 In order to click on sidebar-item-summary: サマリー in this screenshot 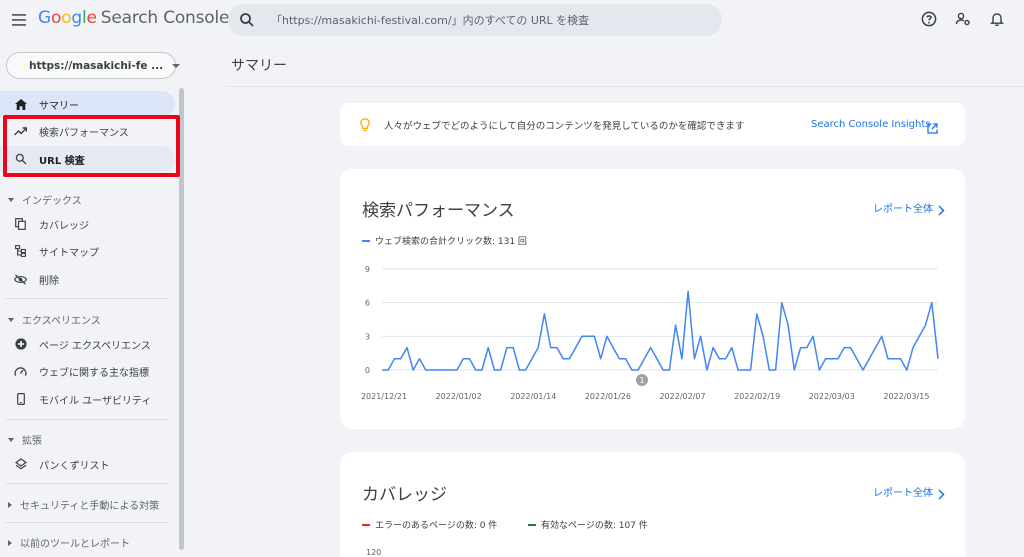, I will do `click(87, 104)`.